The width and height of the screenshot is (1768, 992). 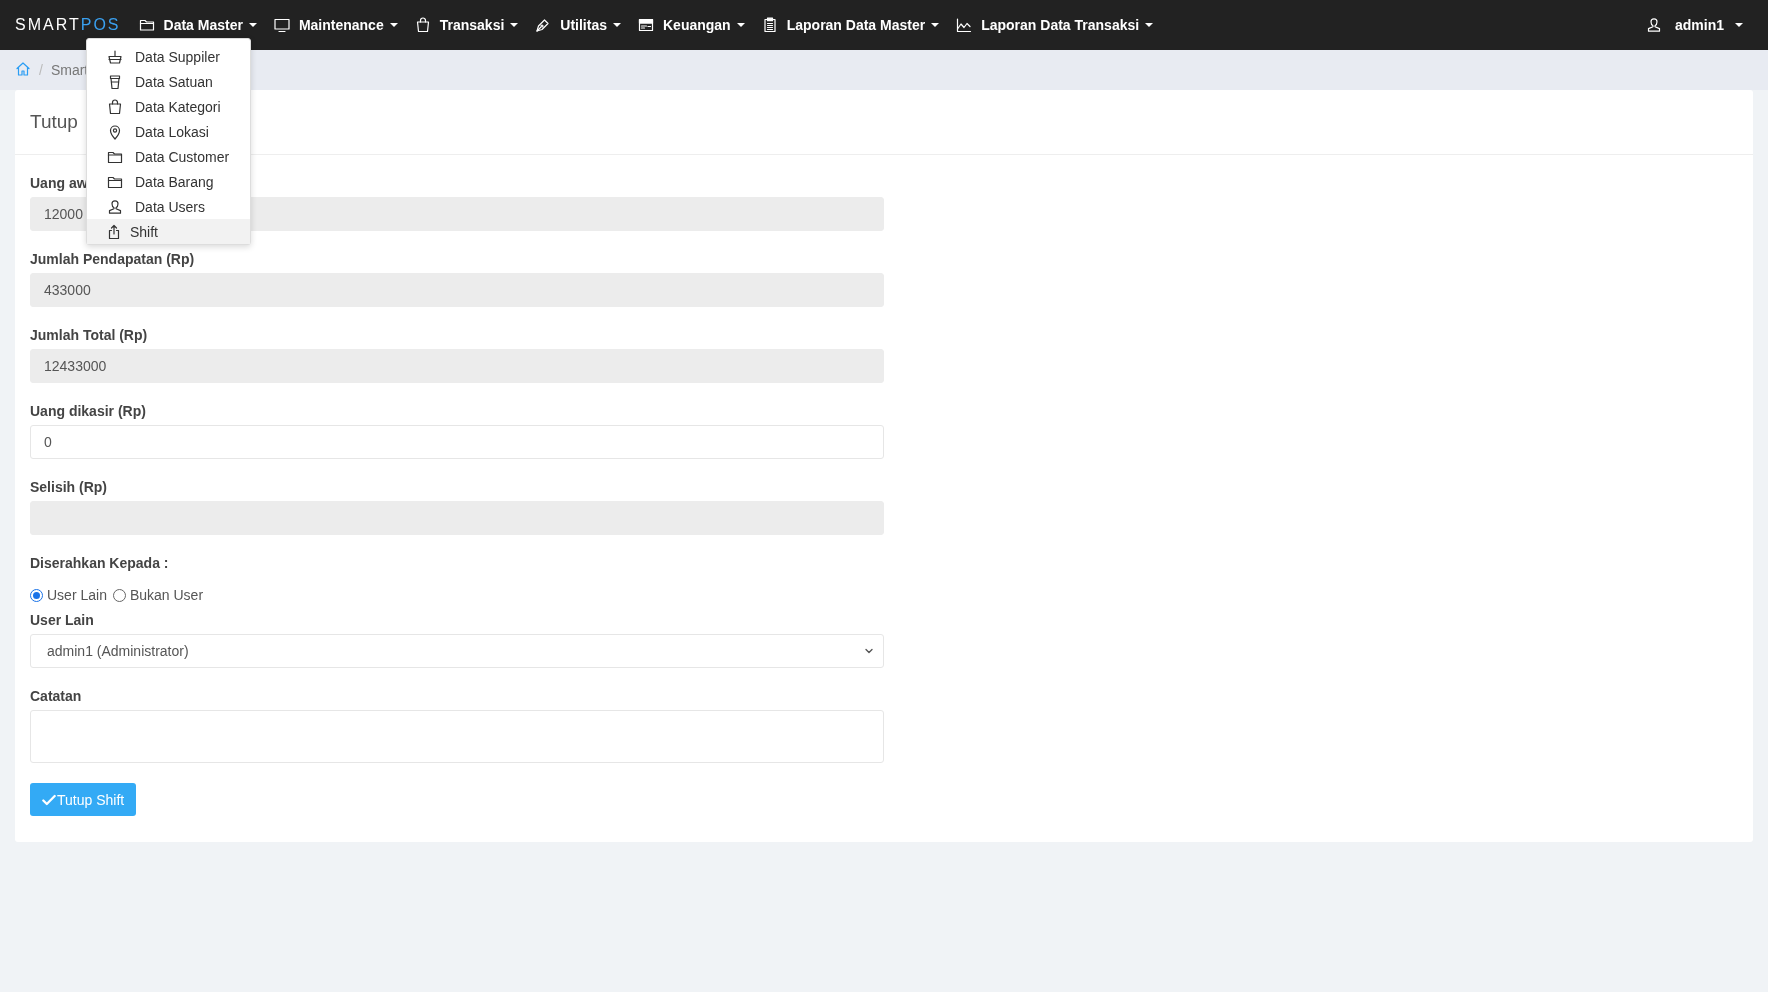 I want to click on menu-item: Data Satuan, so click(x=168, y=81).